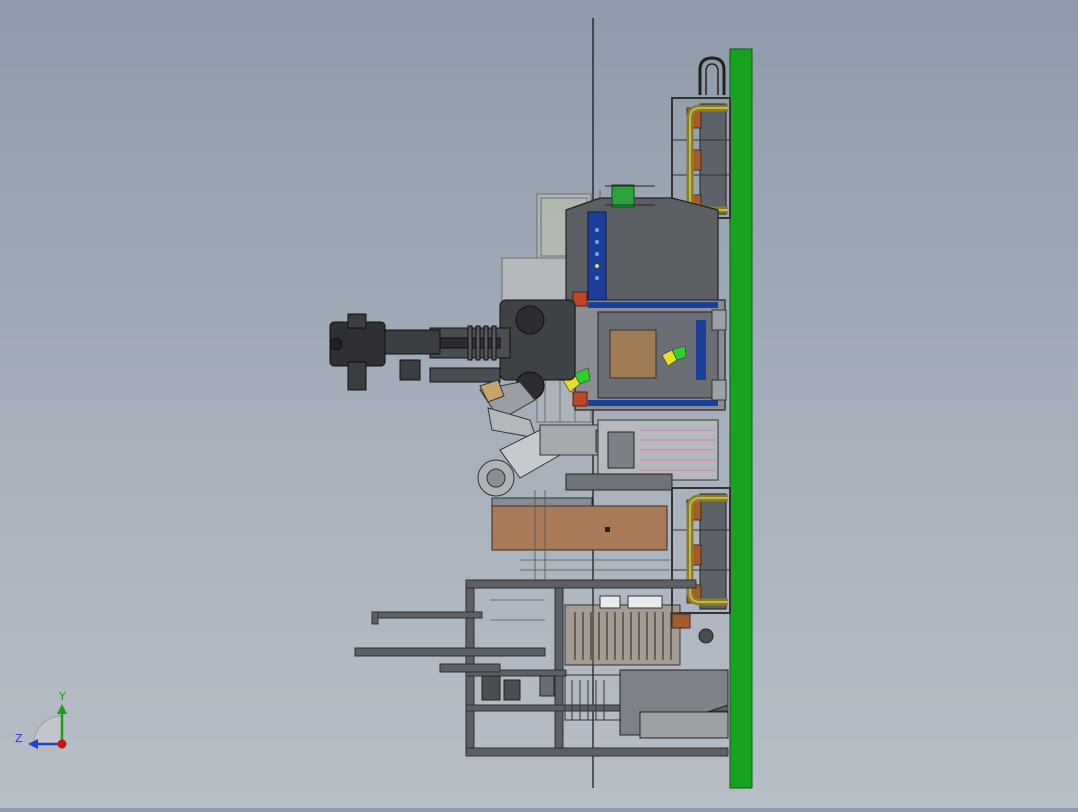  Describe the element at coordinates (62, 696) in the screenshot. I see `y-axis-label: Y` at that location.